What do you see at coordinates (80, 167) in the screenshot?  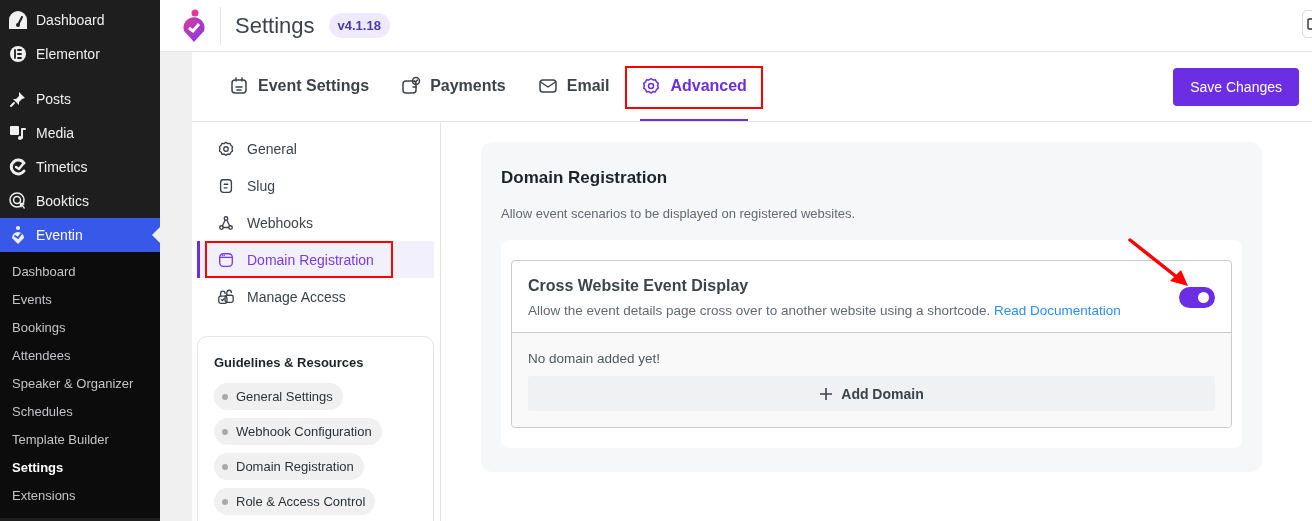 I see `admin-menu-item: Timetics` at bounding box center [80, 167].